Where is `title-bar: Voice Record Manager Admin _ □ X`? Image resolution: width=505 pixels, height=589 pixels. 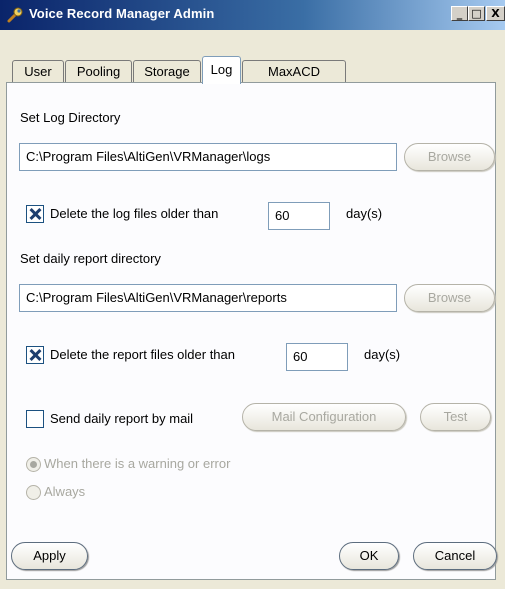
title-bar: Voice Record Manager Admin _ □ X is located at coordinates (252, 15).